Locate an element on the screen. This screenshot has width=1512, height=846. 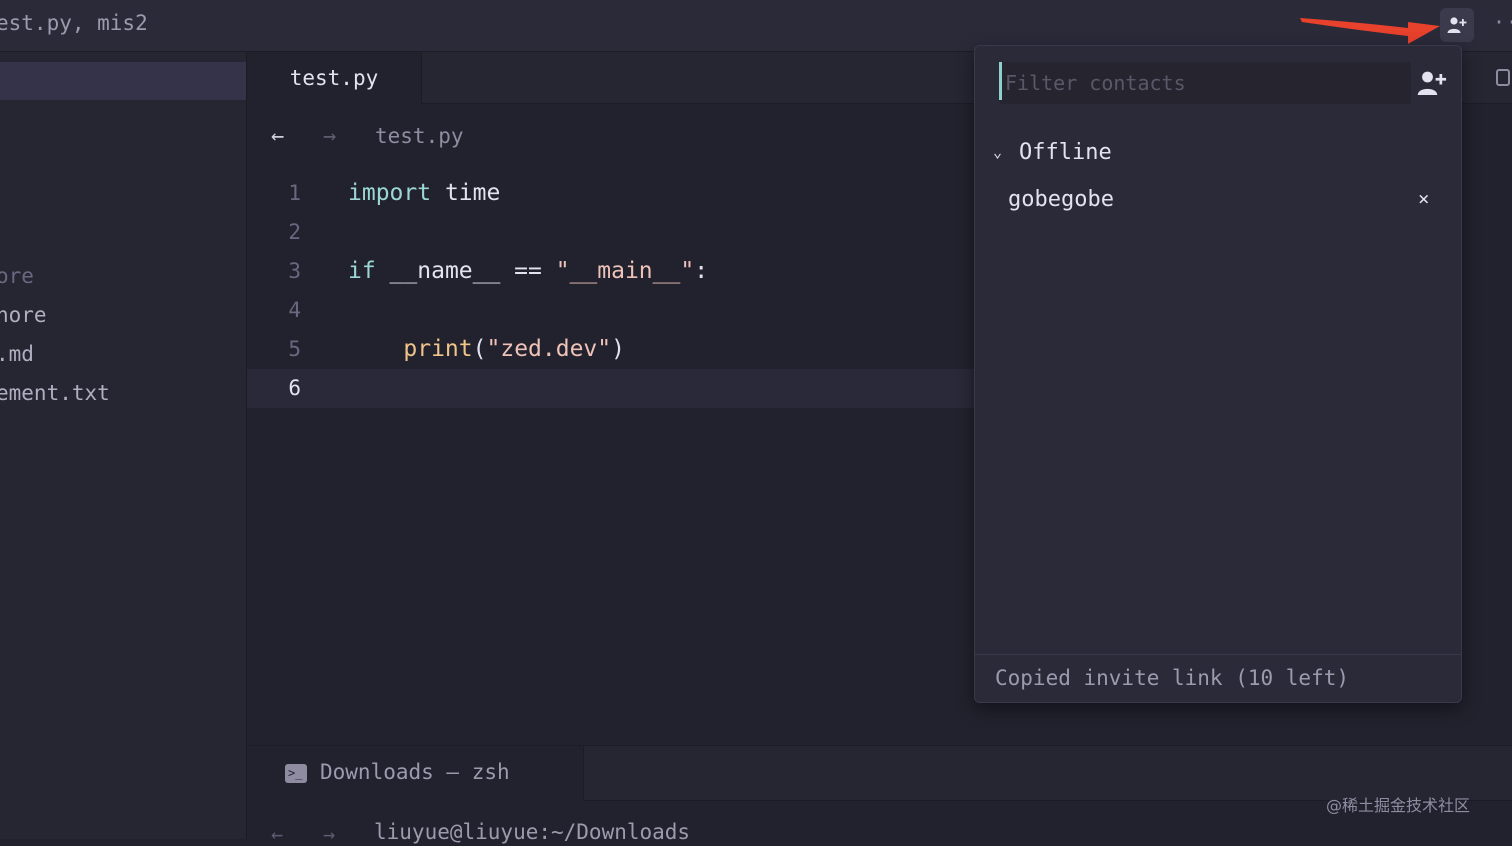
invite-status-text: Copied invite link (10 left) is located at coordinates (1172, 678).